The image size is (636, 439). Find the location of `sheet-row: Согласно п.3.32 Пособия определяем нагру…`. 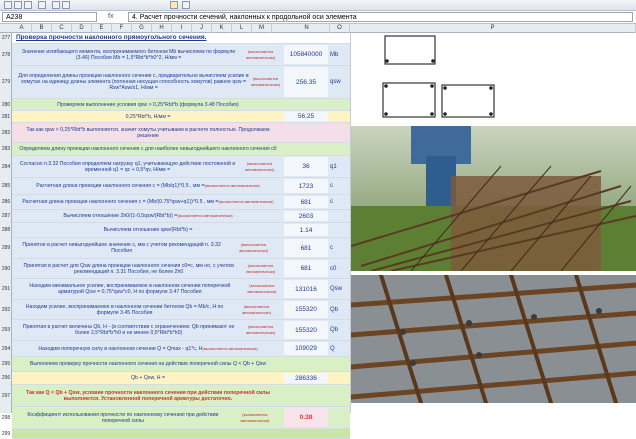

sheet-row: Согласно п.3.32 Пособия определяем нагру… is located at coordinates (181, 167).